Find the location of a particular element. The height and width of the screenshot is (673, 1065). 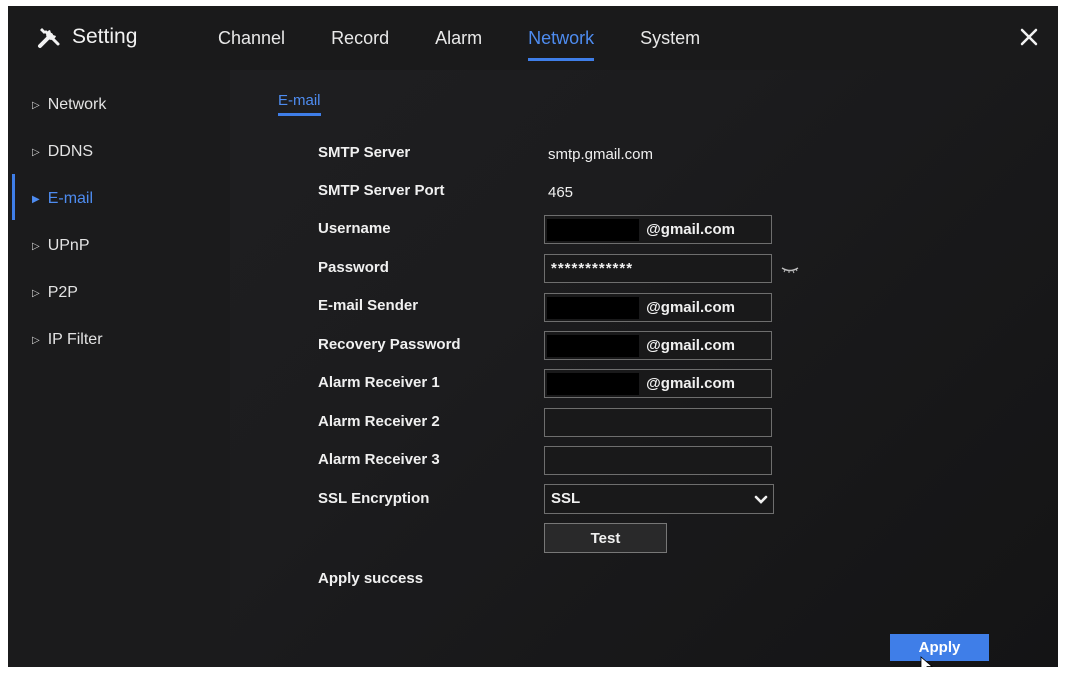

email-sender-label: E-mail Sender is located at coordinates (368, 305).